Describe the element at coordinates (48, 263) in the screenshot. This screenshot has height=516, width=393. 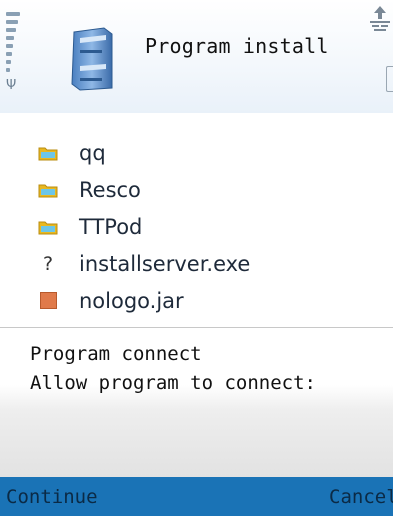
I see `unknown-file-icon: ?` at that location.